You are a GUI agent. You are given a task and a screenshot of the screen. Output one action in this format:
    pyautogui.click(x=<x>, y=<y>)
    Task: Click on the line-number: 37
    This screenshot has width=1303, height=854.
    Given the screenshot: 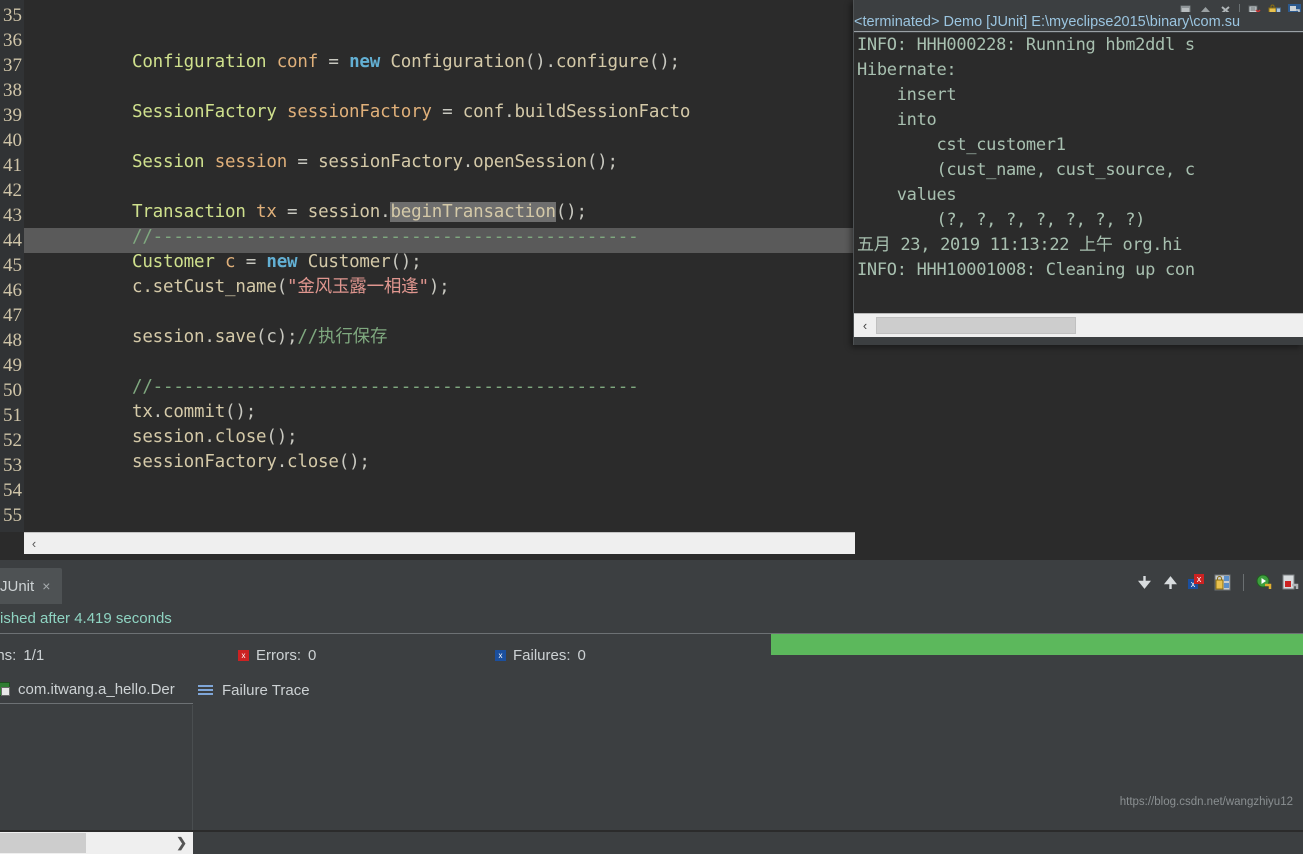 What is the action you would take?
    pyautogui.click(x=12, y=65)
    